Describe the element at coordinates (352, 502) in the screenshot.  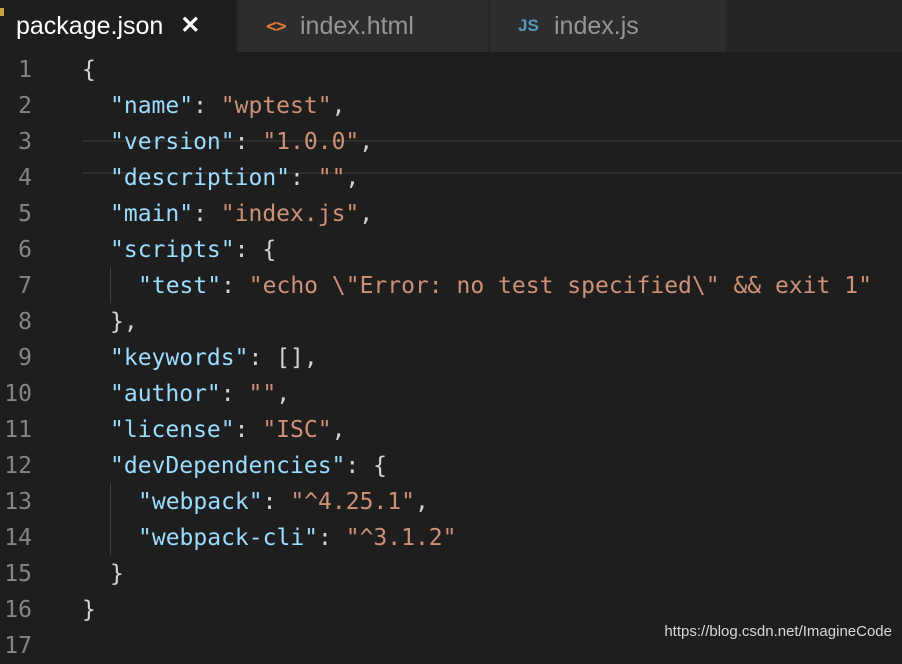
I see `json-string: "^4.25.1"` at that location.